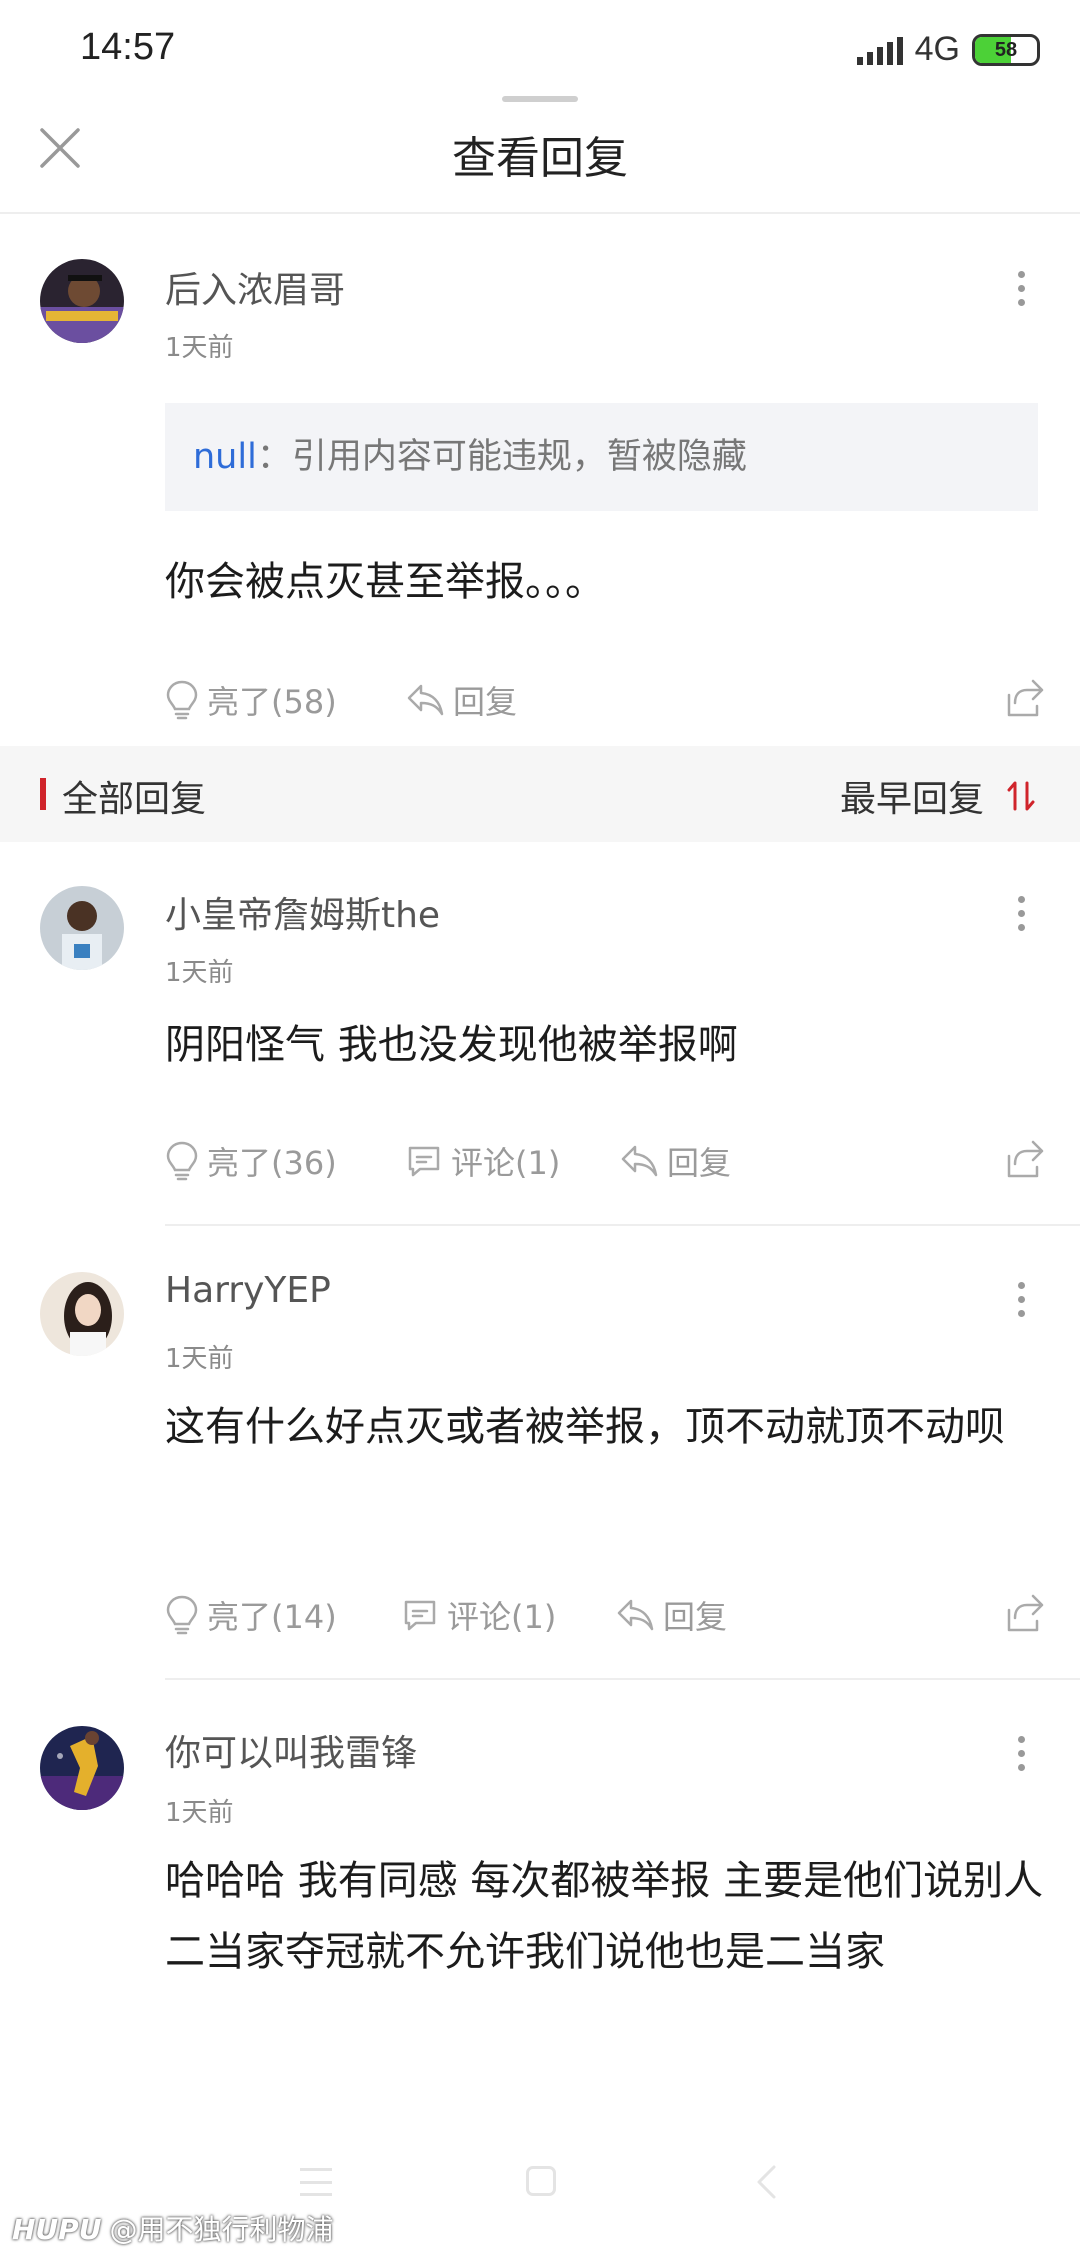  I want to click on sort-toggle: 最早回复, so click(938, 796).